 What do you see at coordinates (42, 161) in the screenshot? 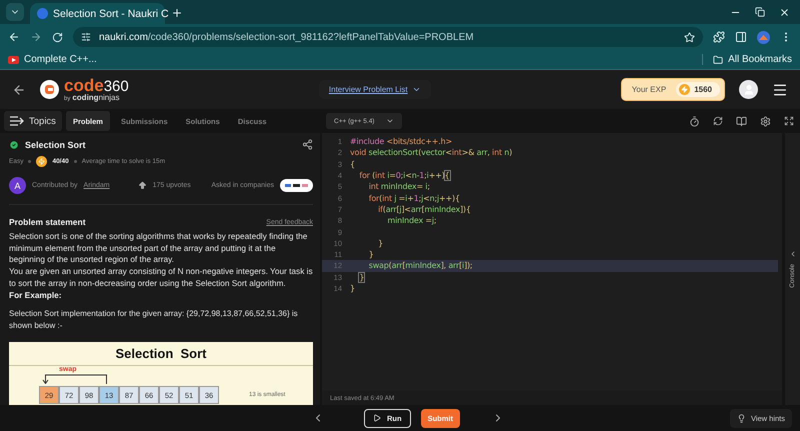
I see `coin-icon` at bounding box center [42, 161].